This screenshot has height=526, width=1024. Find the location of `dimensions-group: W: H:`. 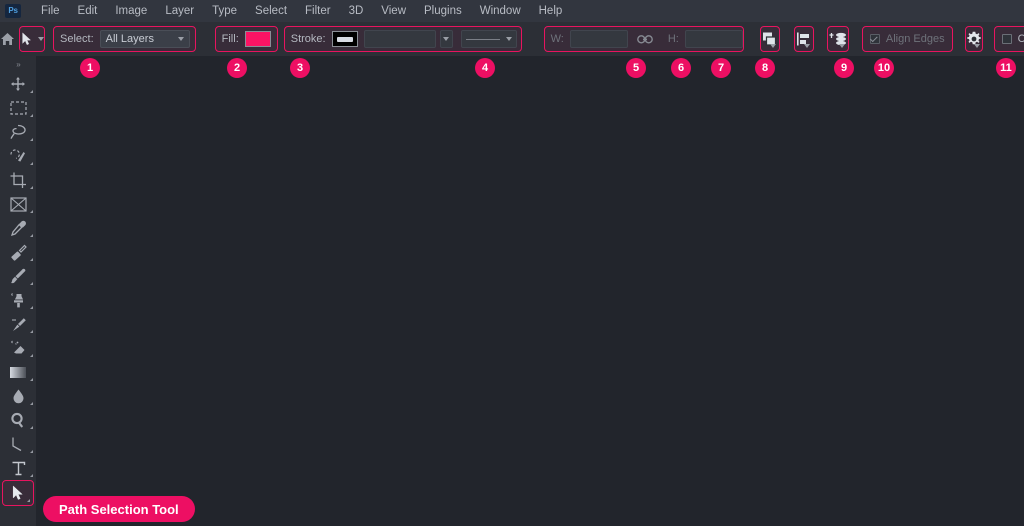

dimensions-group: W: H: is located at coordinates (643, 39).